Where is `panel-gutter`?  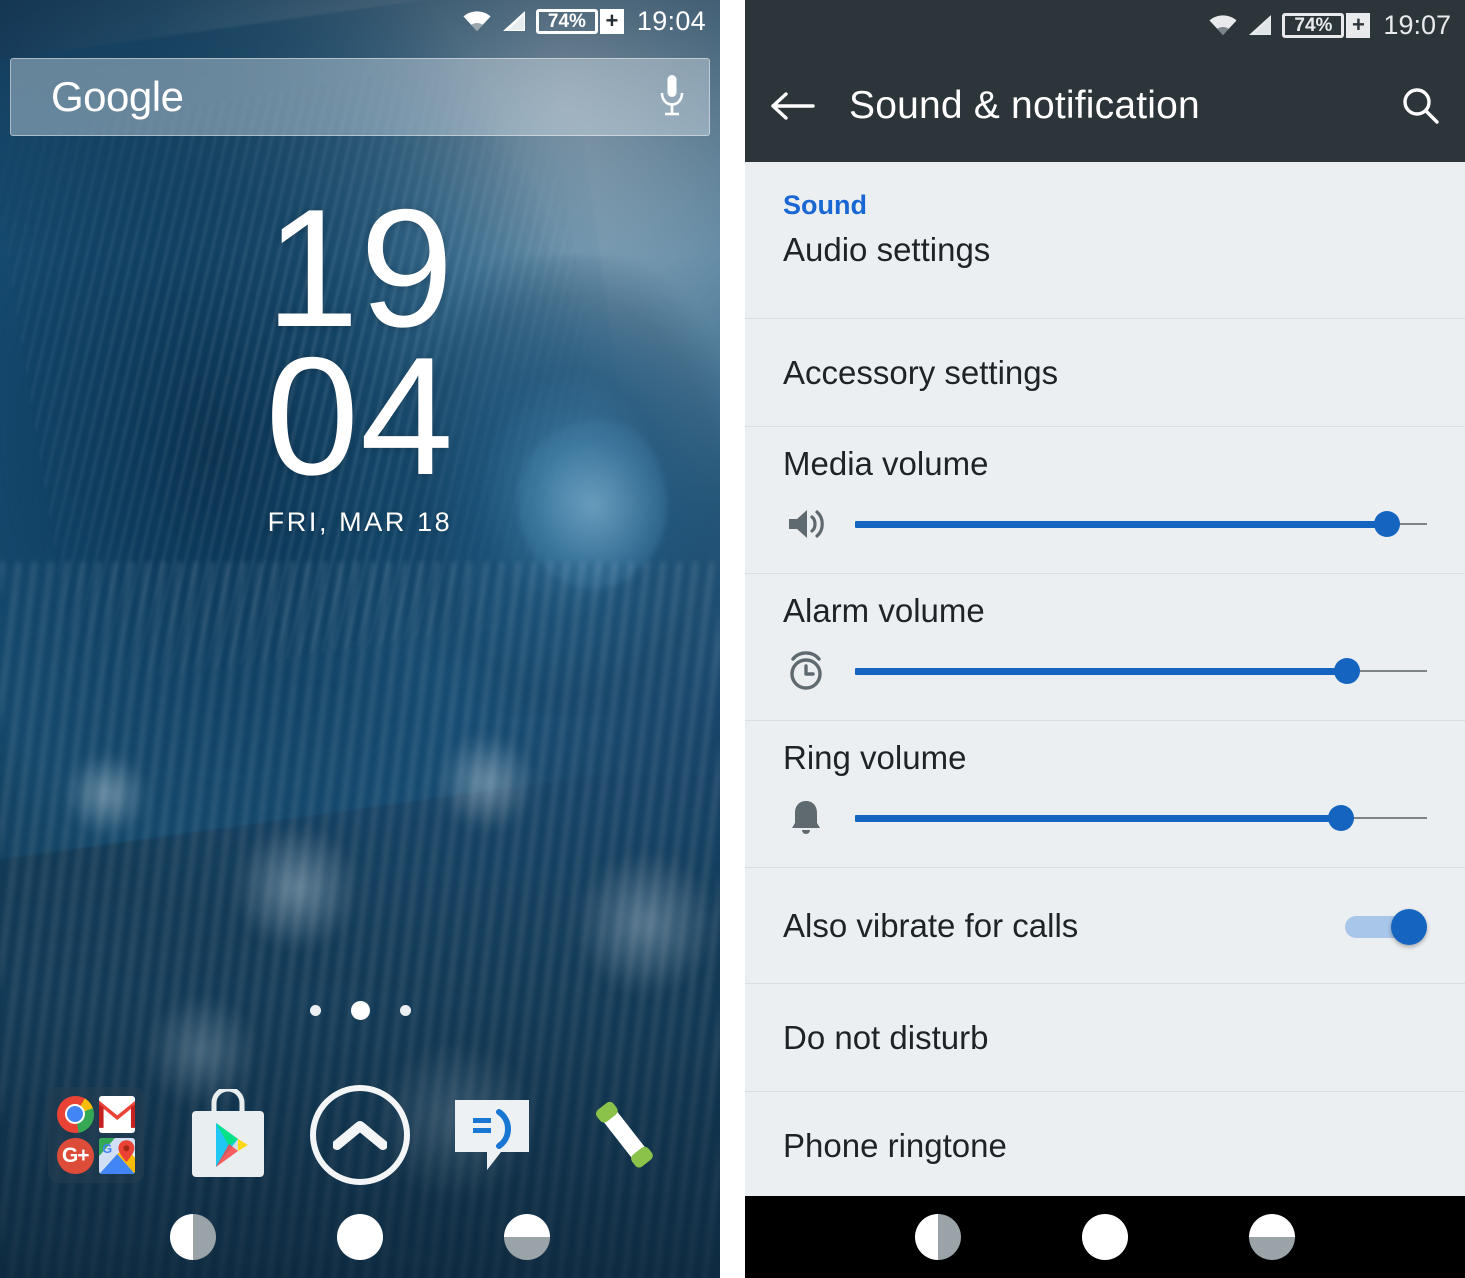 panel-gutter is located at coordinates (732, 639).